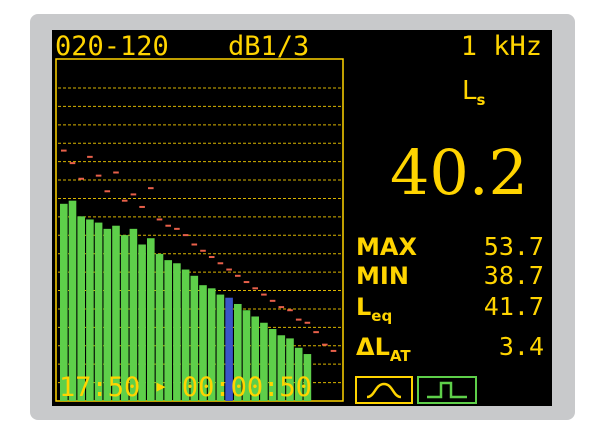 The image size is (600, 446). I want to click on band-bar, so click(72, 300).